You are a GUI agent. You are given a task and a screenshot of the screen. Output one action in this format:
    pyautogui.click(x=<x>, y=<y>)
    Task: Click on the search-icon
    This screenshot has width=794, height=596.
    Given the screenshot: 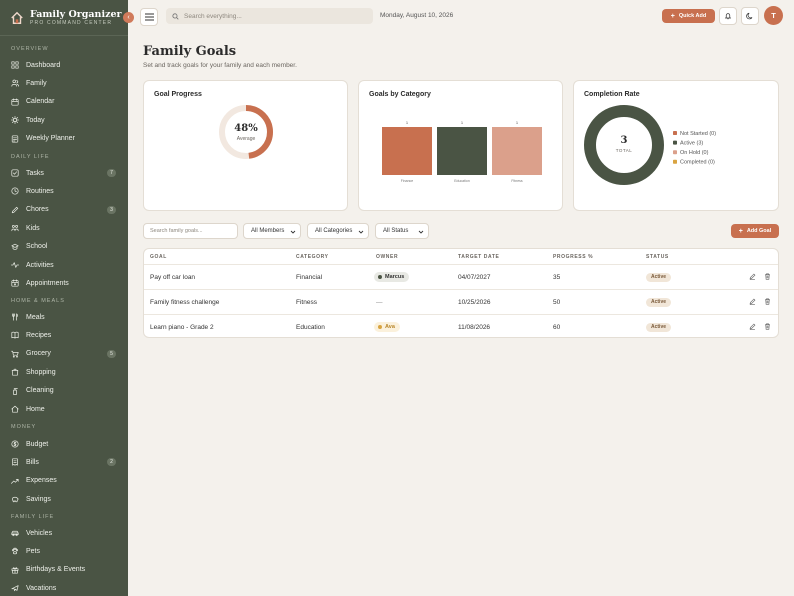 What is the action you would take?
    pyautogui.click(x=175, y=16)
    